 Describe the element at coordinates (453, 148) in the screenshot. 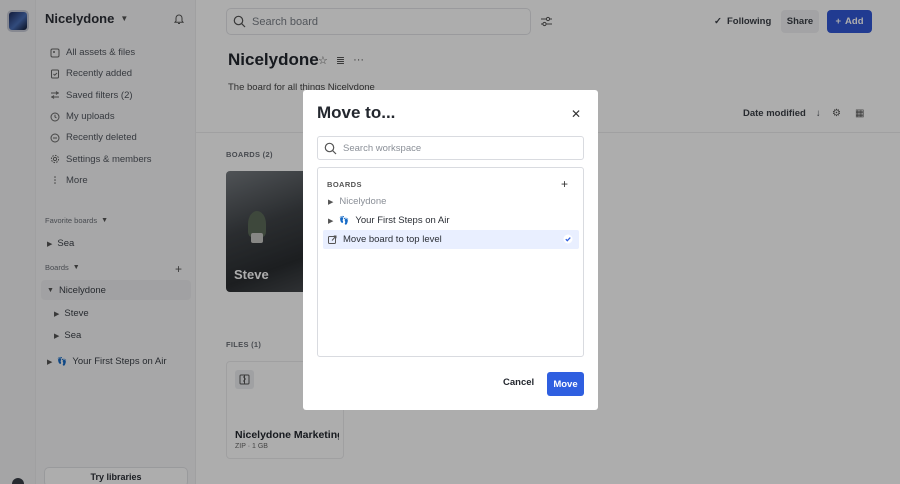

I see `search-workspace-input` at that location.